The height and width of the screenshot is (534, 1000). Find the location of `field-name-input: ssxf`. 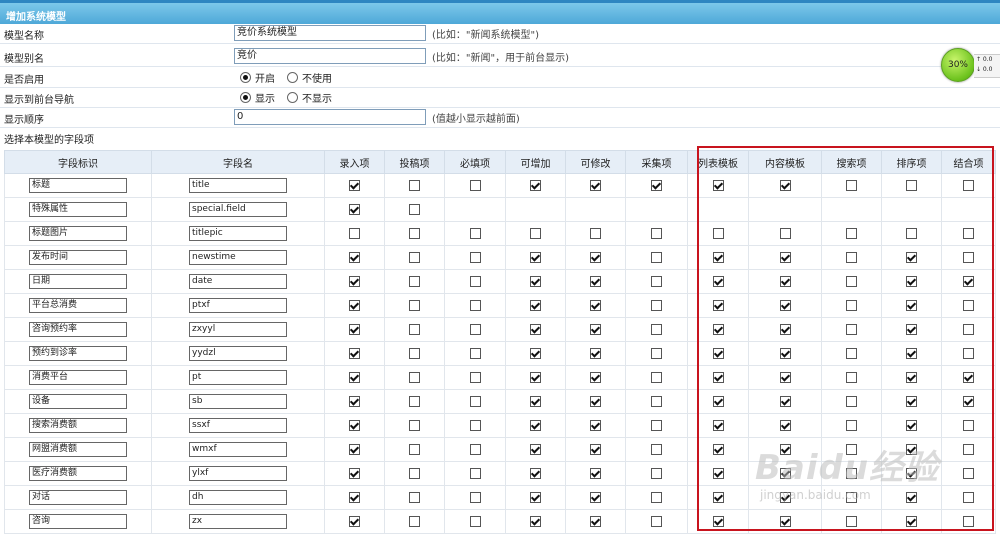

field-name-input: ssxf is located at coordinates (238, 425).